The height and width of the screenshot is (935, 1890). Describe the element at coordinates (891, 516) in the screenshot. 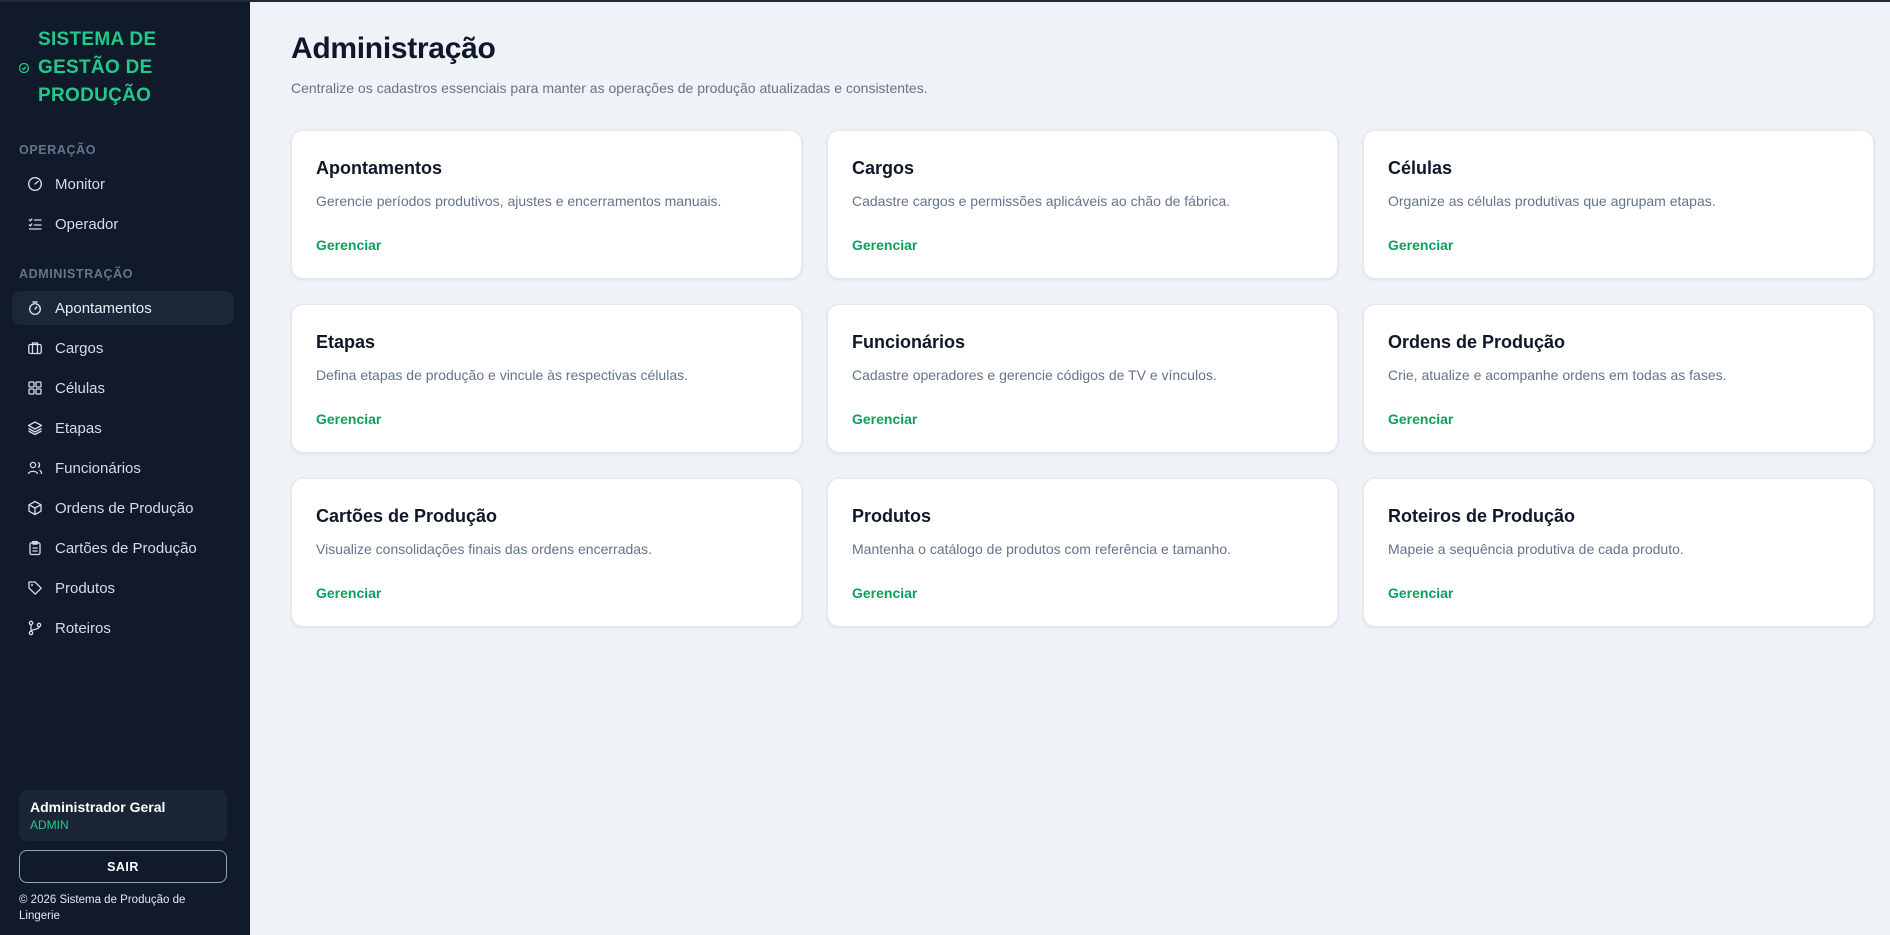

I see `card-title: Produtos` at that location.